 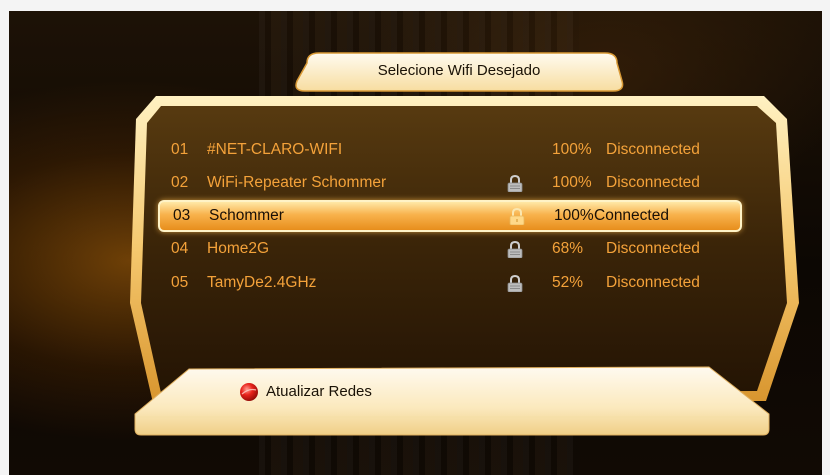 What do you see at coordinates (180, 149) in the screenshot?
I see `network-number: 01` at bounding box center [180, 149].